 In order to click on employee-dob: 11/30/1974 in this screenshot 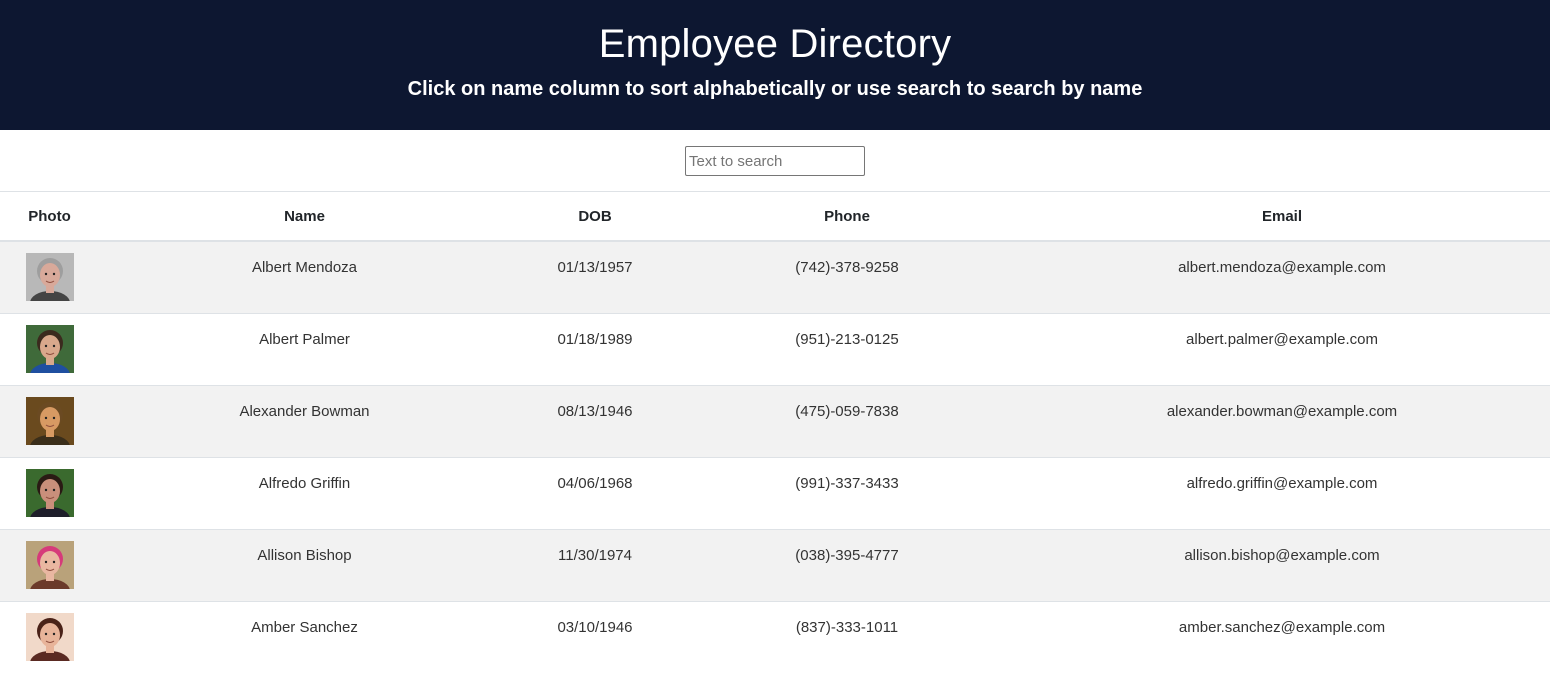, I will do `click(595, 564)`.